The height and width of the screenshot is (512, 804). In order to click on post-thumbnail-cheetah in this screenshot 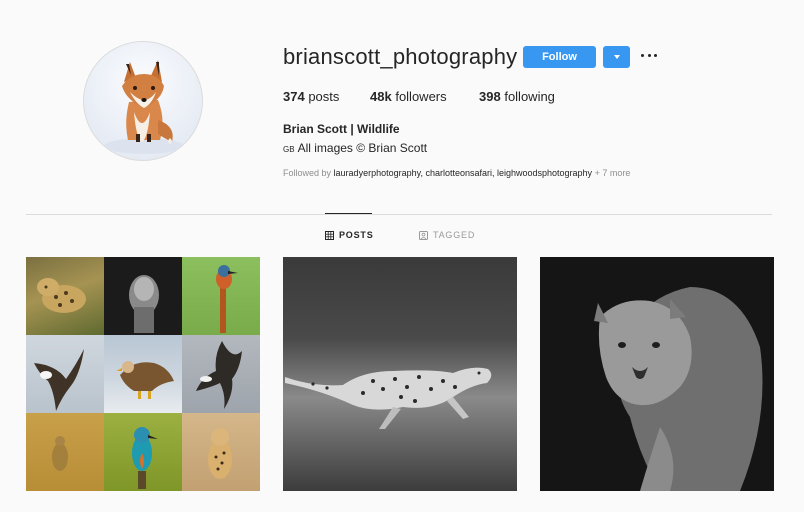, I will do `click(400, 374)`.